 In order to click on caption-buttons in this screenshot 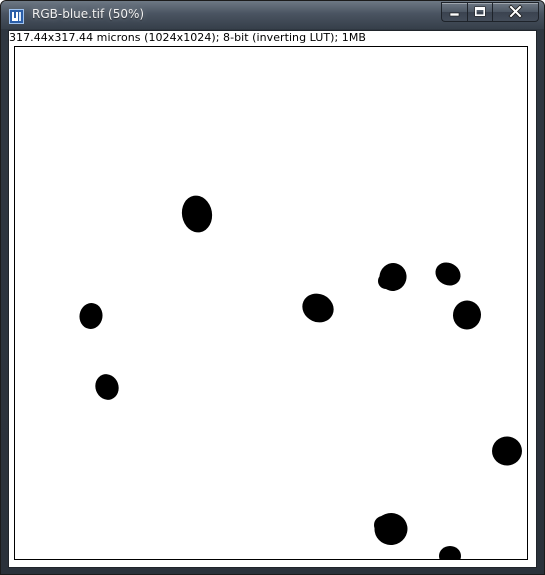, I will do `click(490, 12)`.